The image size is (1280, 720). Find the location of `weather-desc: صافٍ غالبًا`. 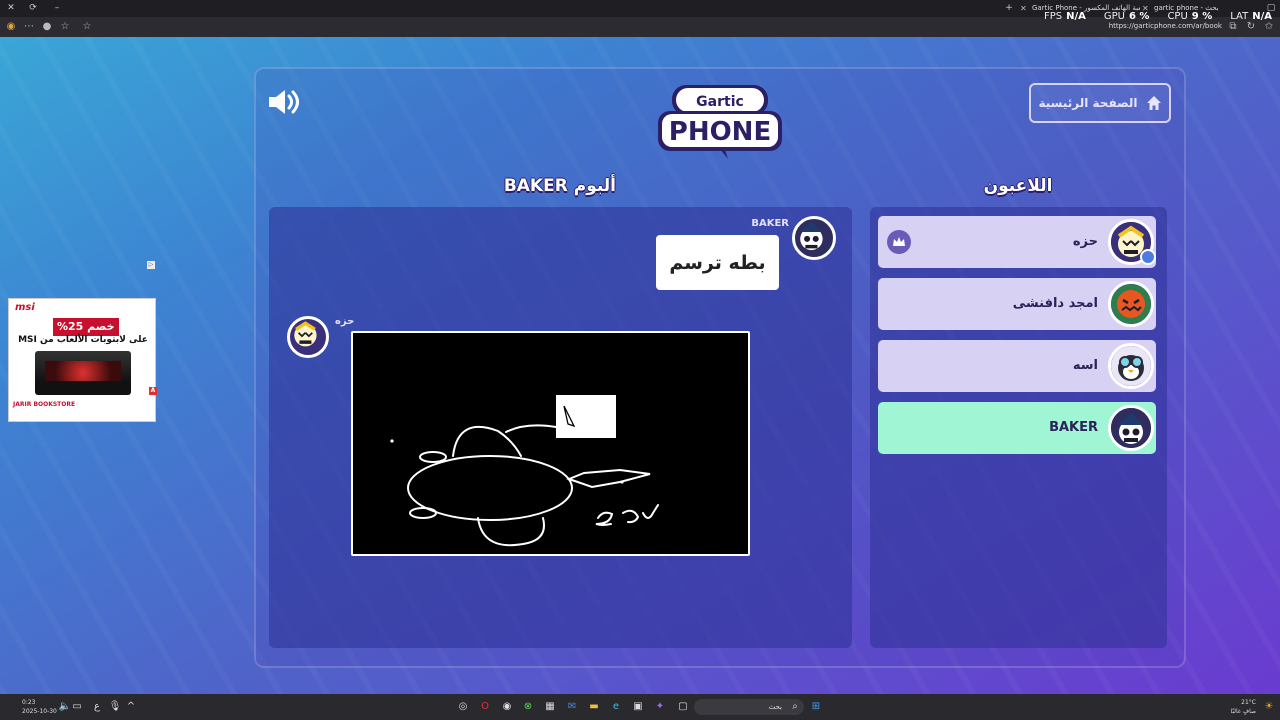

weather-desc: صافٍ غالبًا is located at coordinates (1243, 711).